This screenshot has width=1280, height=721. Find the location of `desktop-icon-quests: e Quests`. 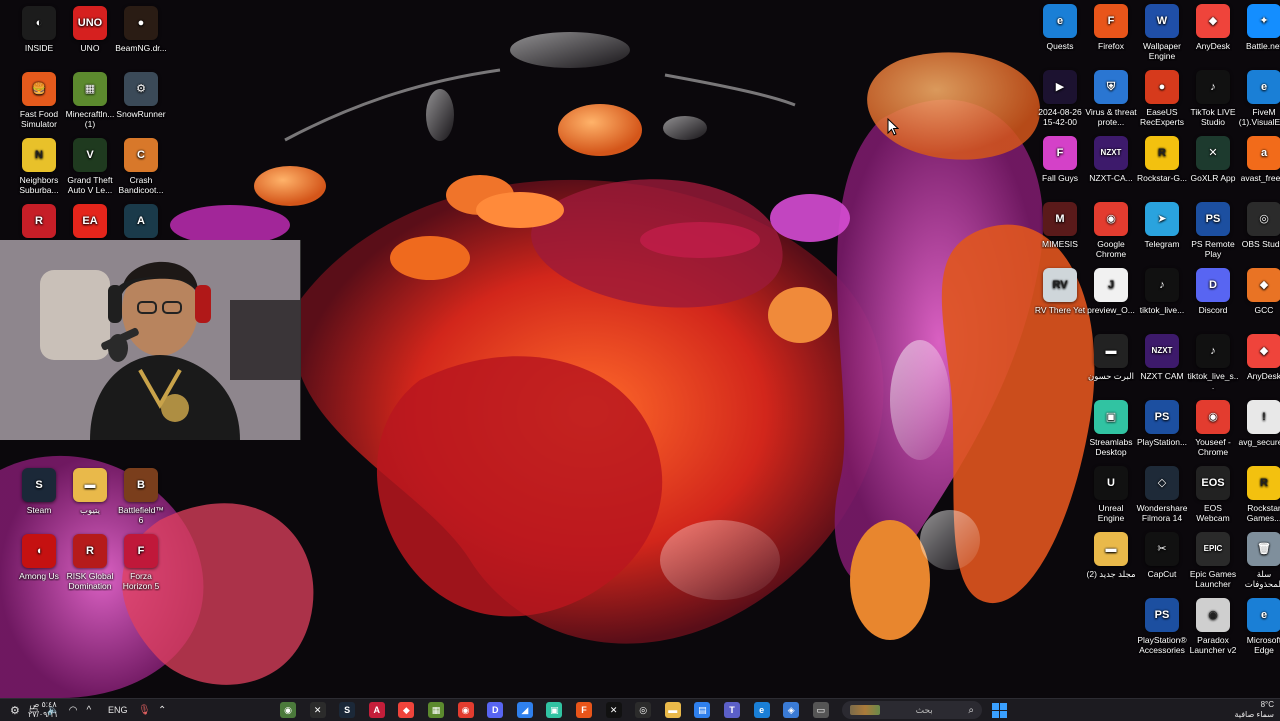

desktop-icon-quests: e Quests is located at coordinates (1060, 27).